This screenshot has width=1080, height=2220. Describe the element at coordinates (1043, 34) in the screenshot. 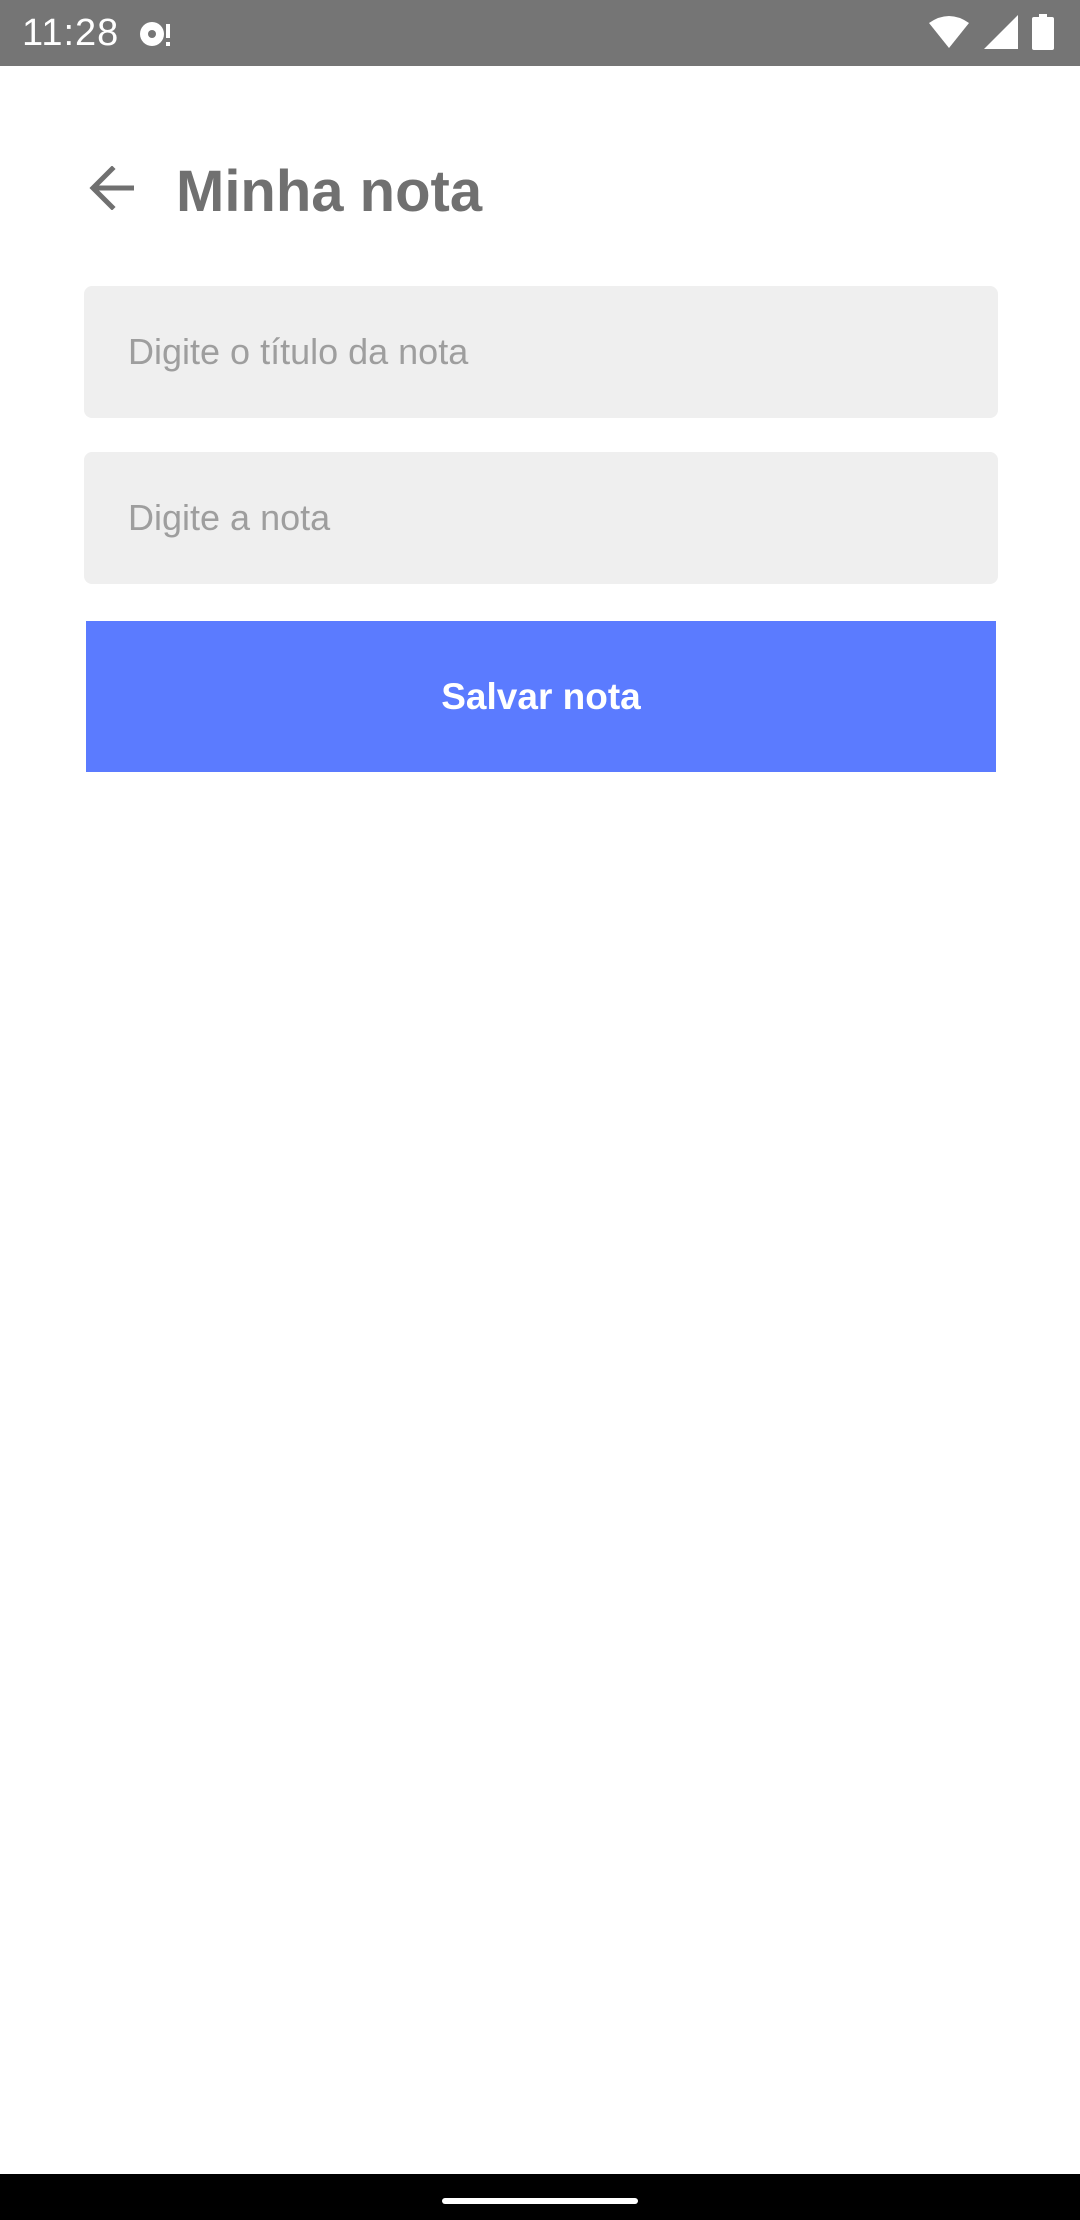

I see `battery-icon` at that location.